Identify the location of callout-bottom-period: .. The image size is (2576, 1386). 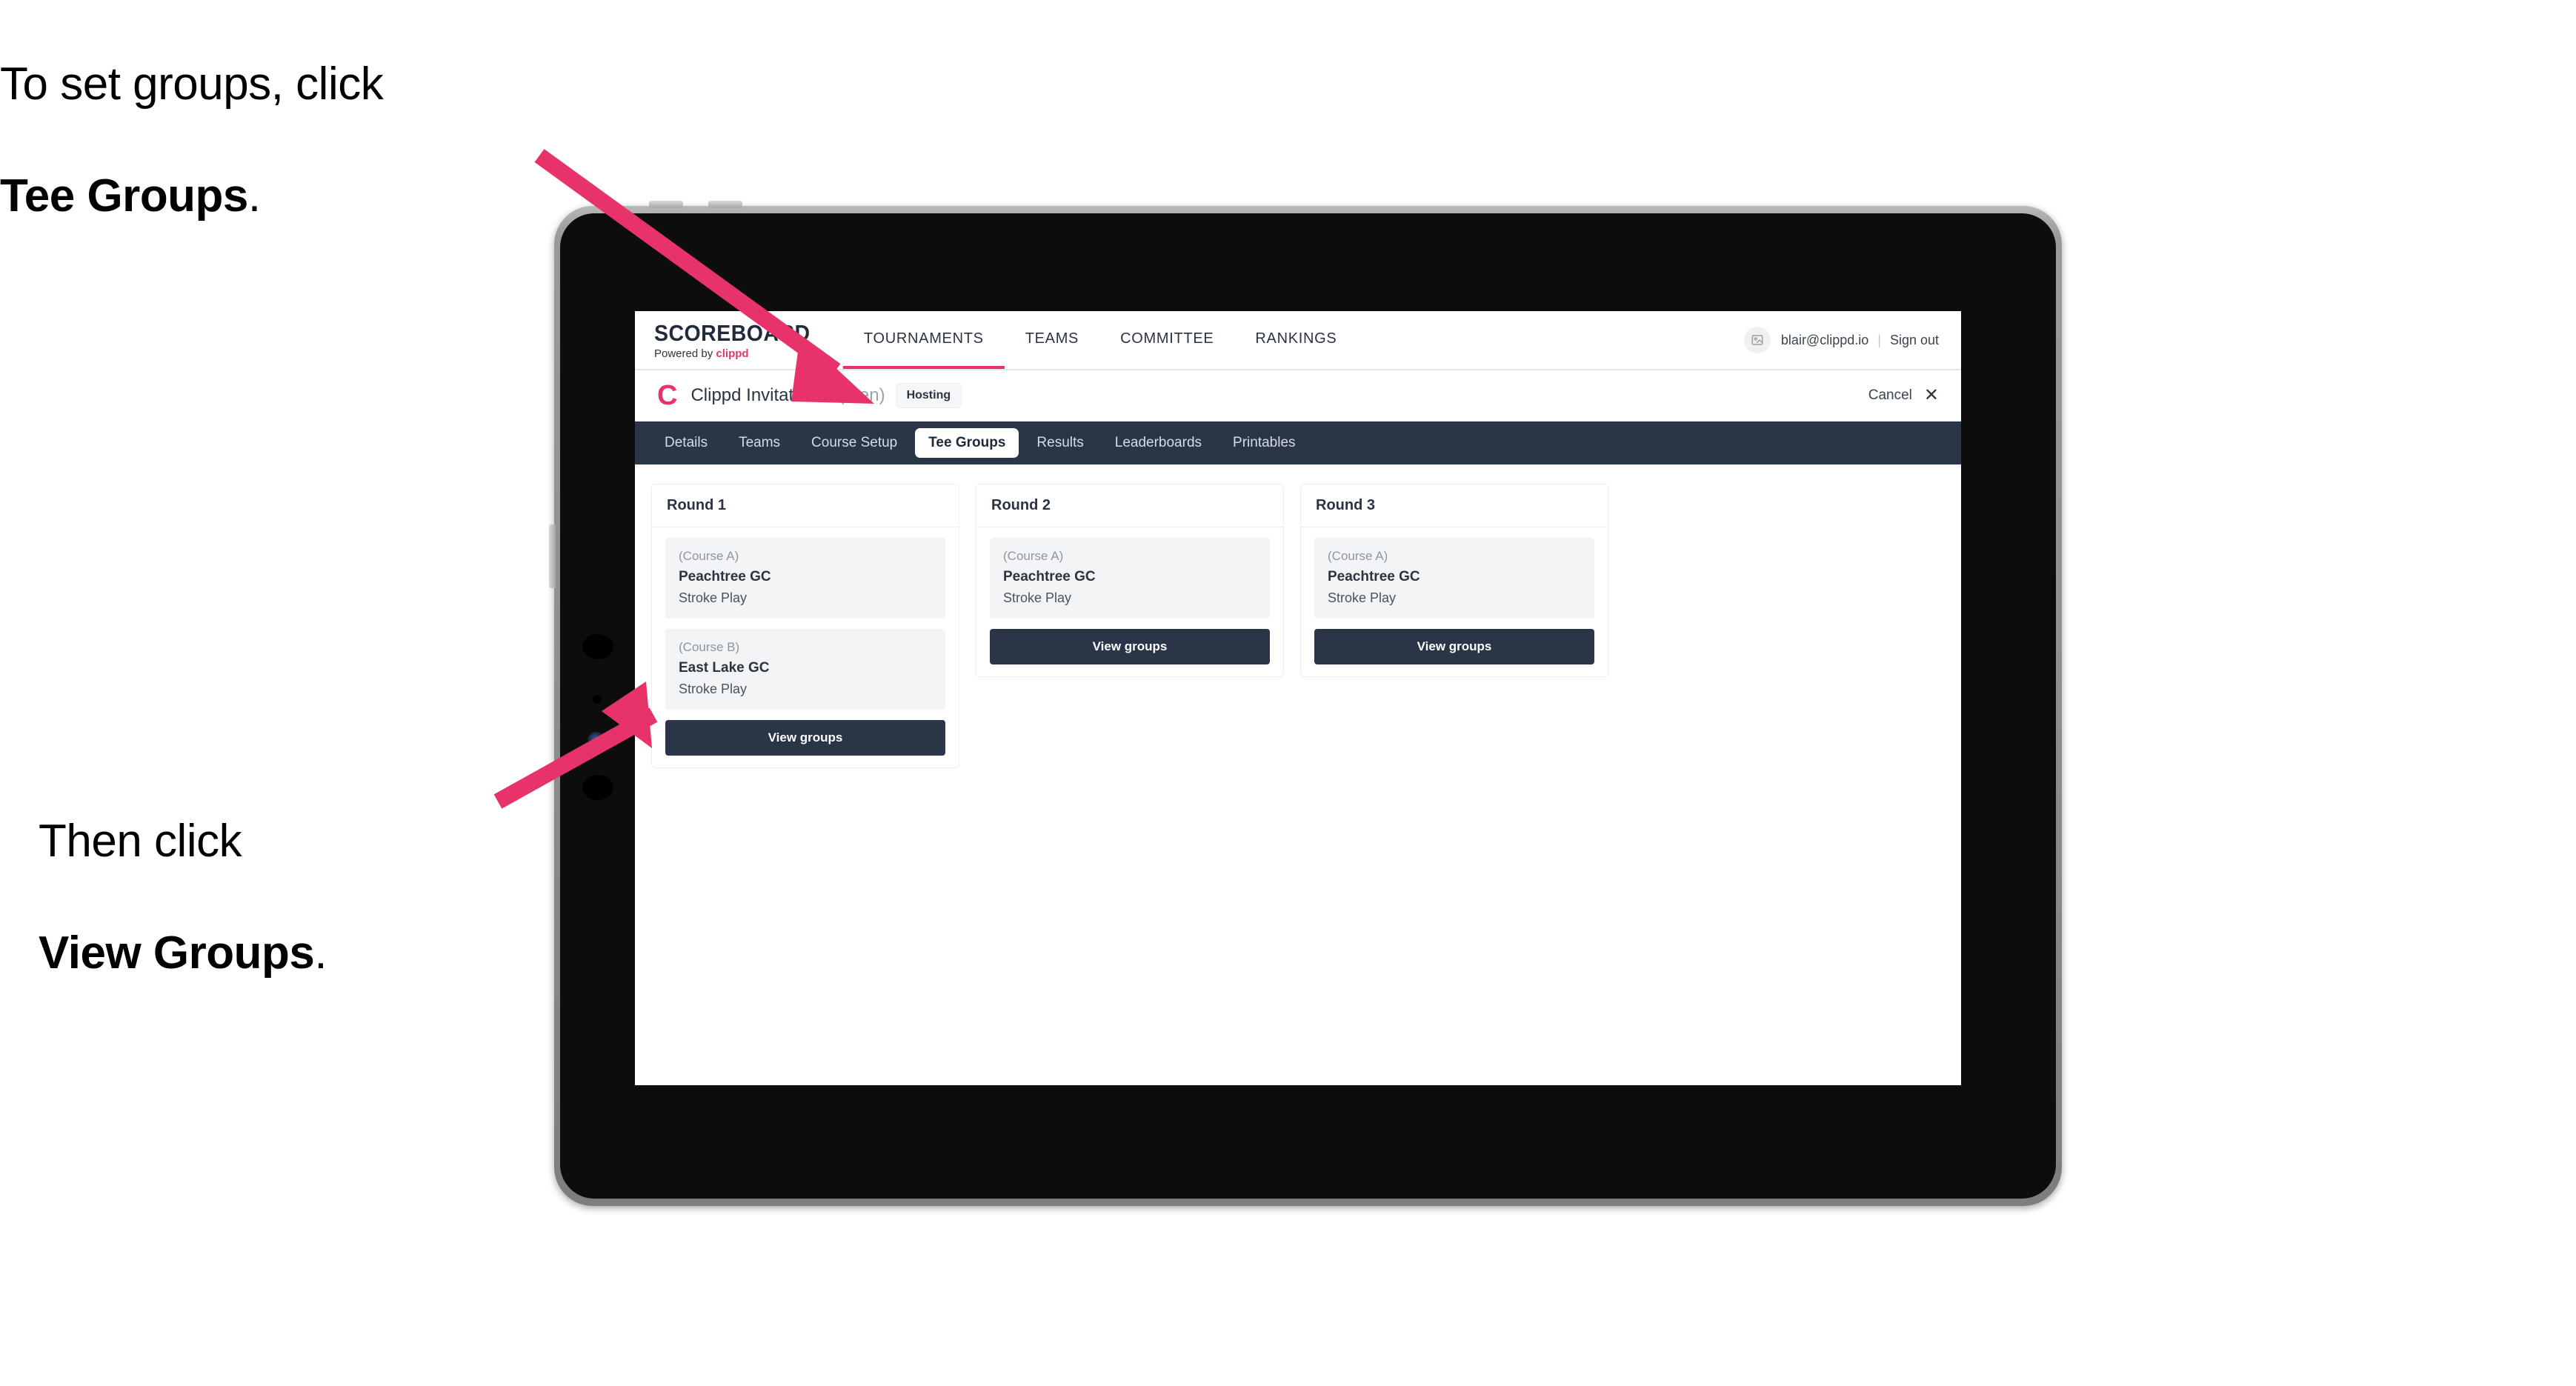
(320, 953).